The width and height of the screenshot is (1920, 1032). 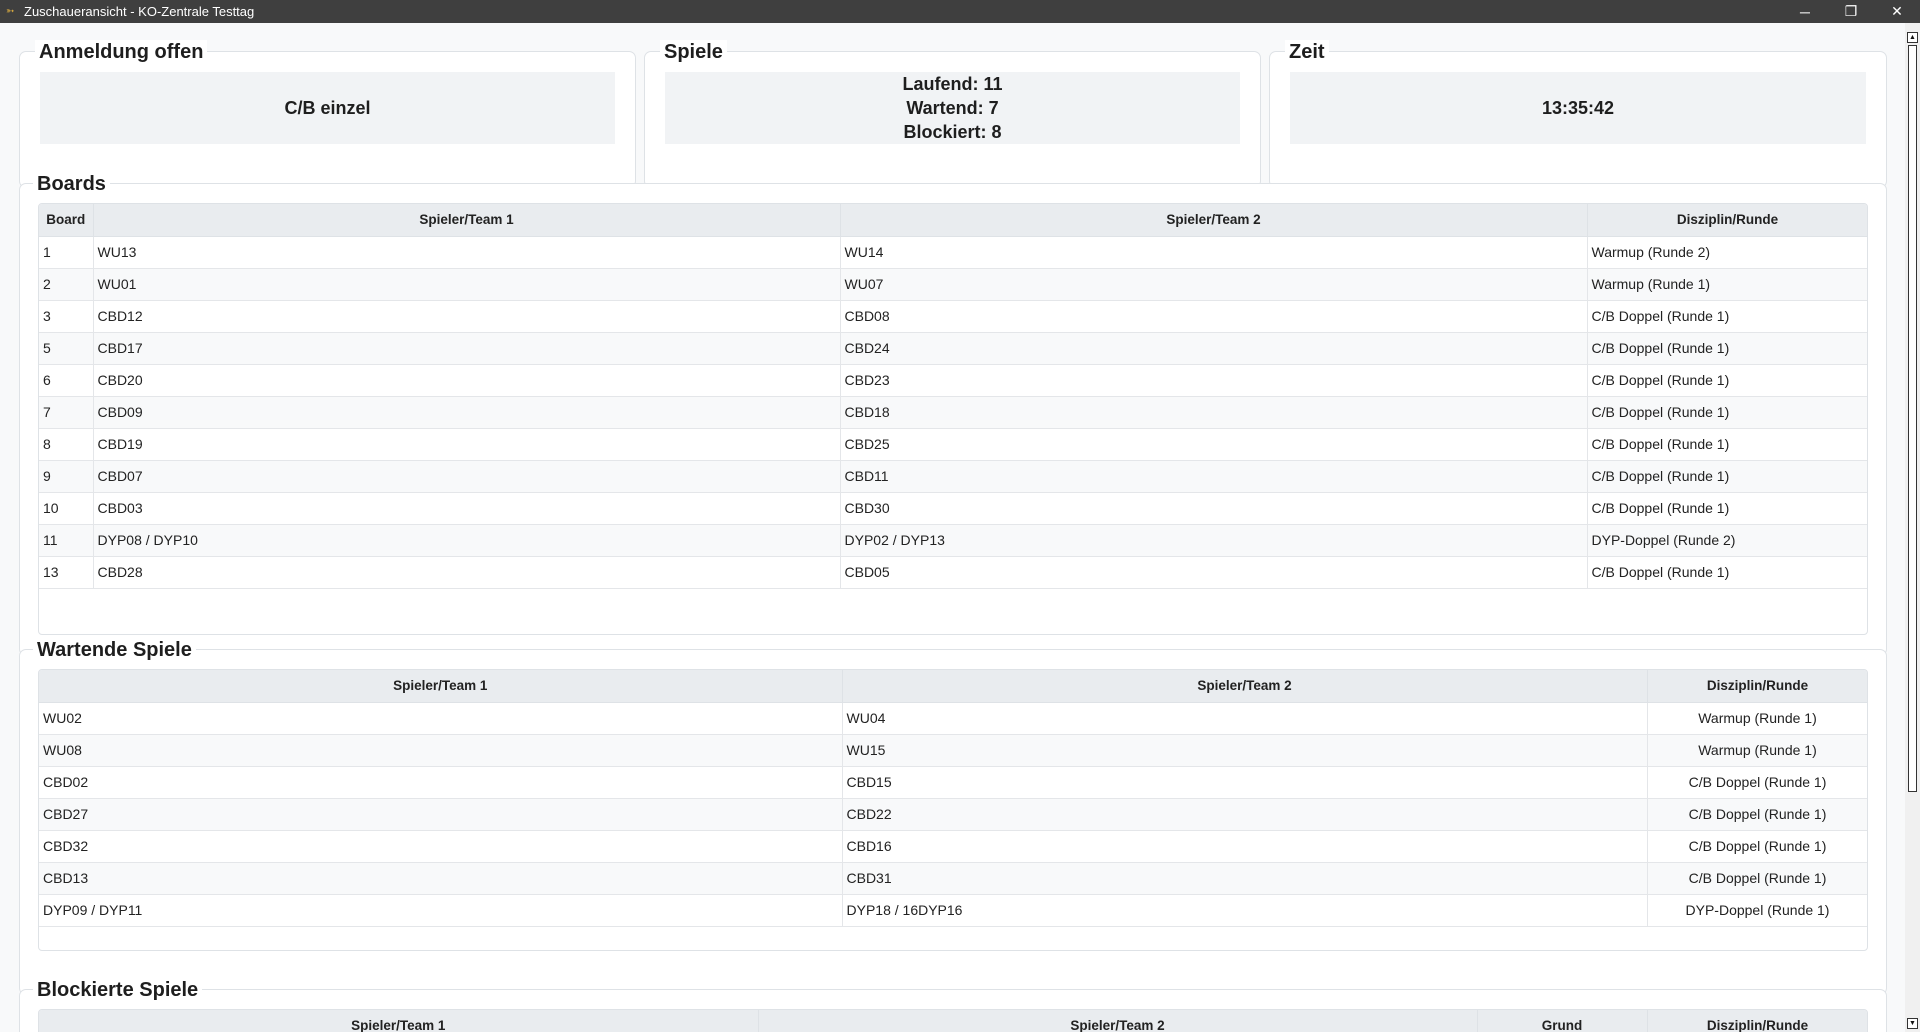 What do you see at coordinates (66, 284) in the screenshot?
I see `table-cell: 2` at bounding box center [66, 284].